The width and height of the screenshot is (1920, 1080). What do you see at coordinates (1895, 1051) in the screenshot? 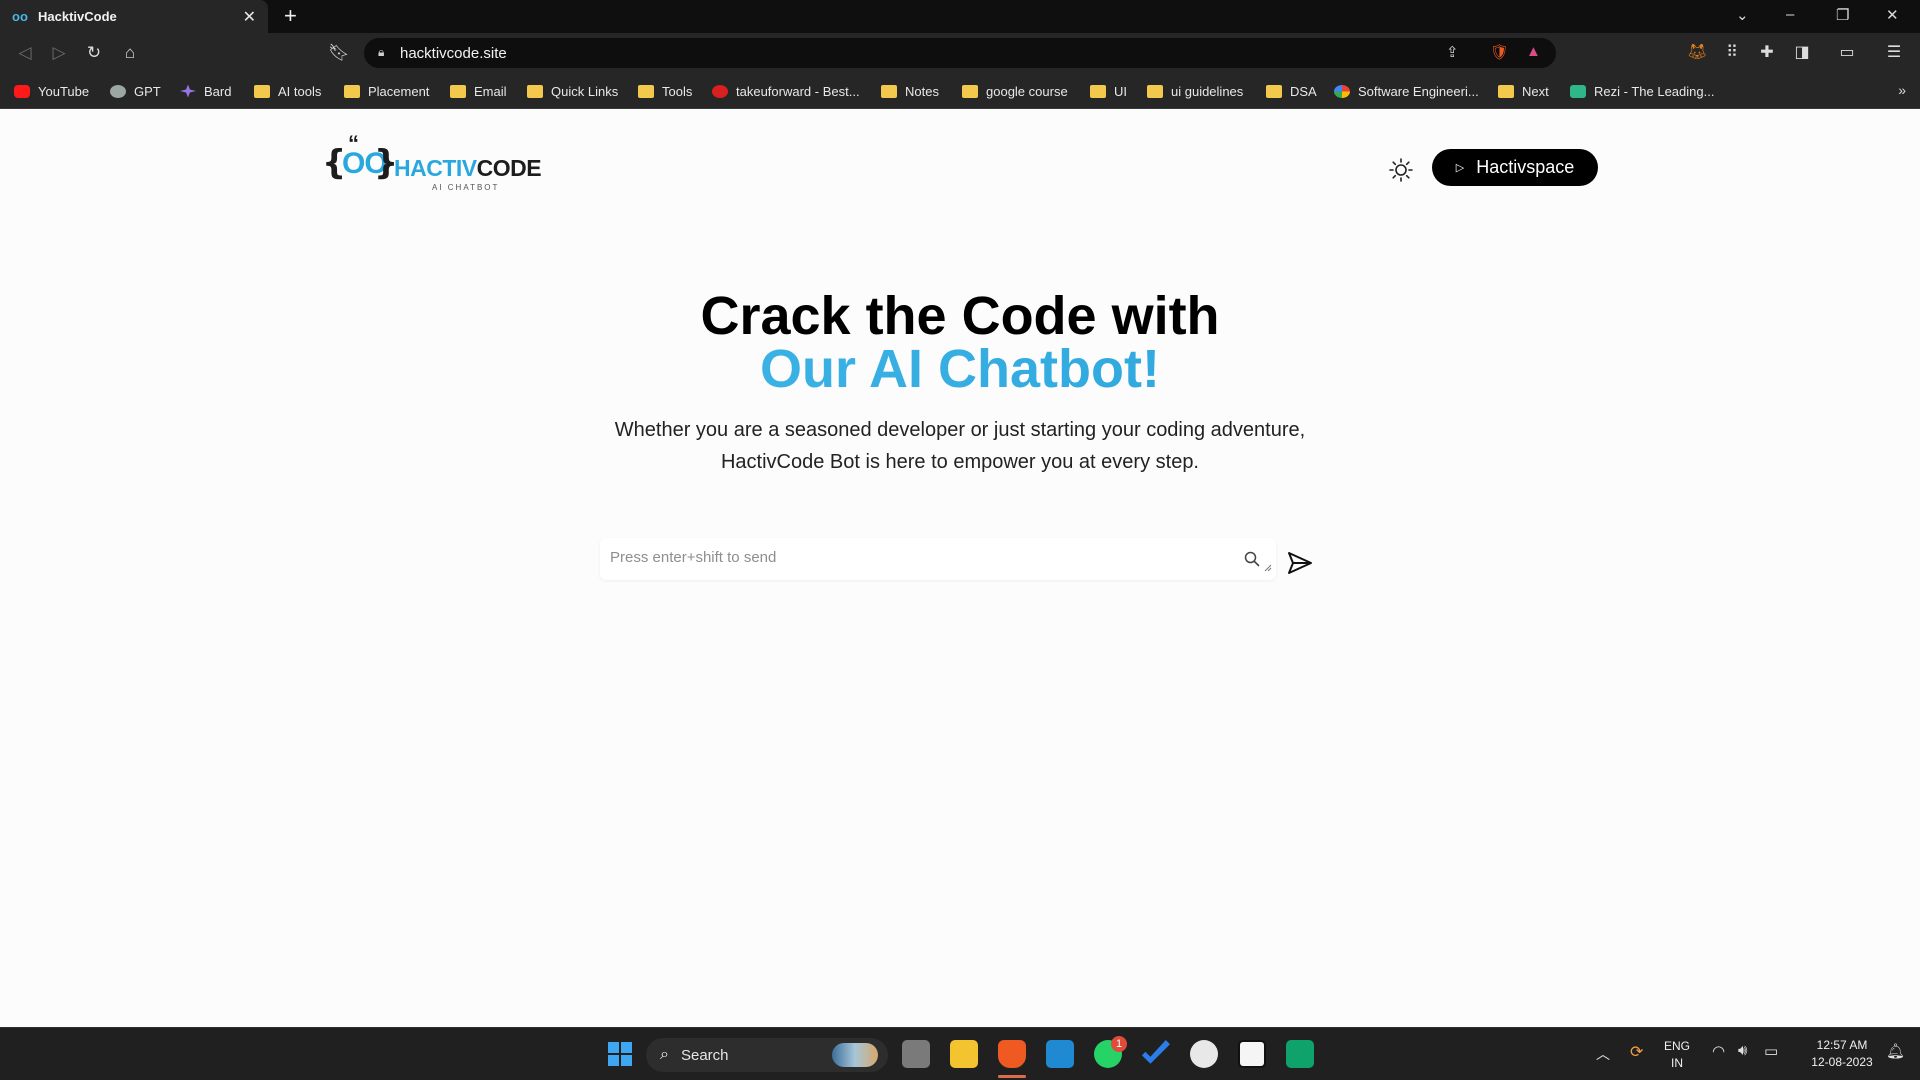
I see `notifications-icon: 🔔︎` at bounding box center [1895, 1051].